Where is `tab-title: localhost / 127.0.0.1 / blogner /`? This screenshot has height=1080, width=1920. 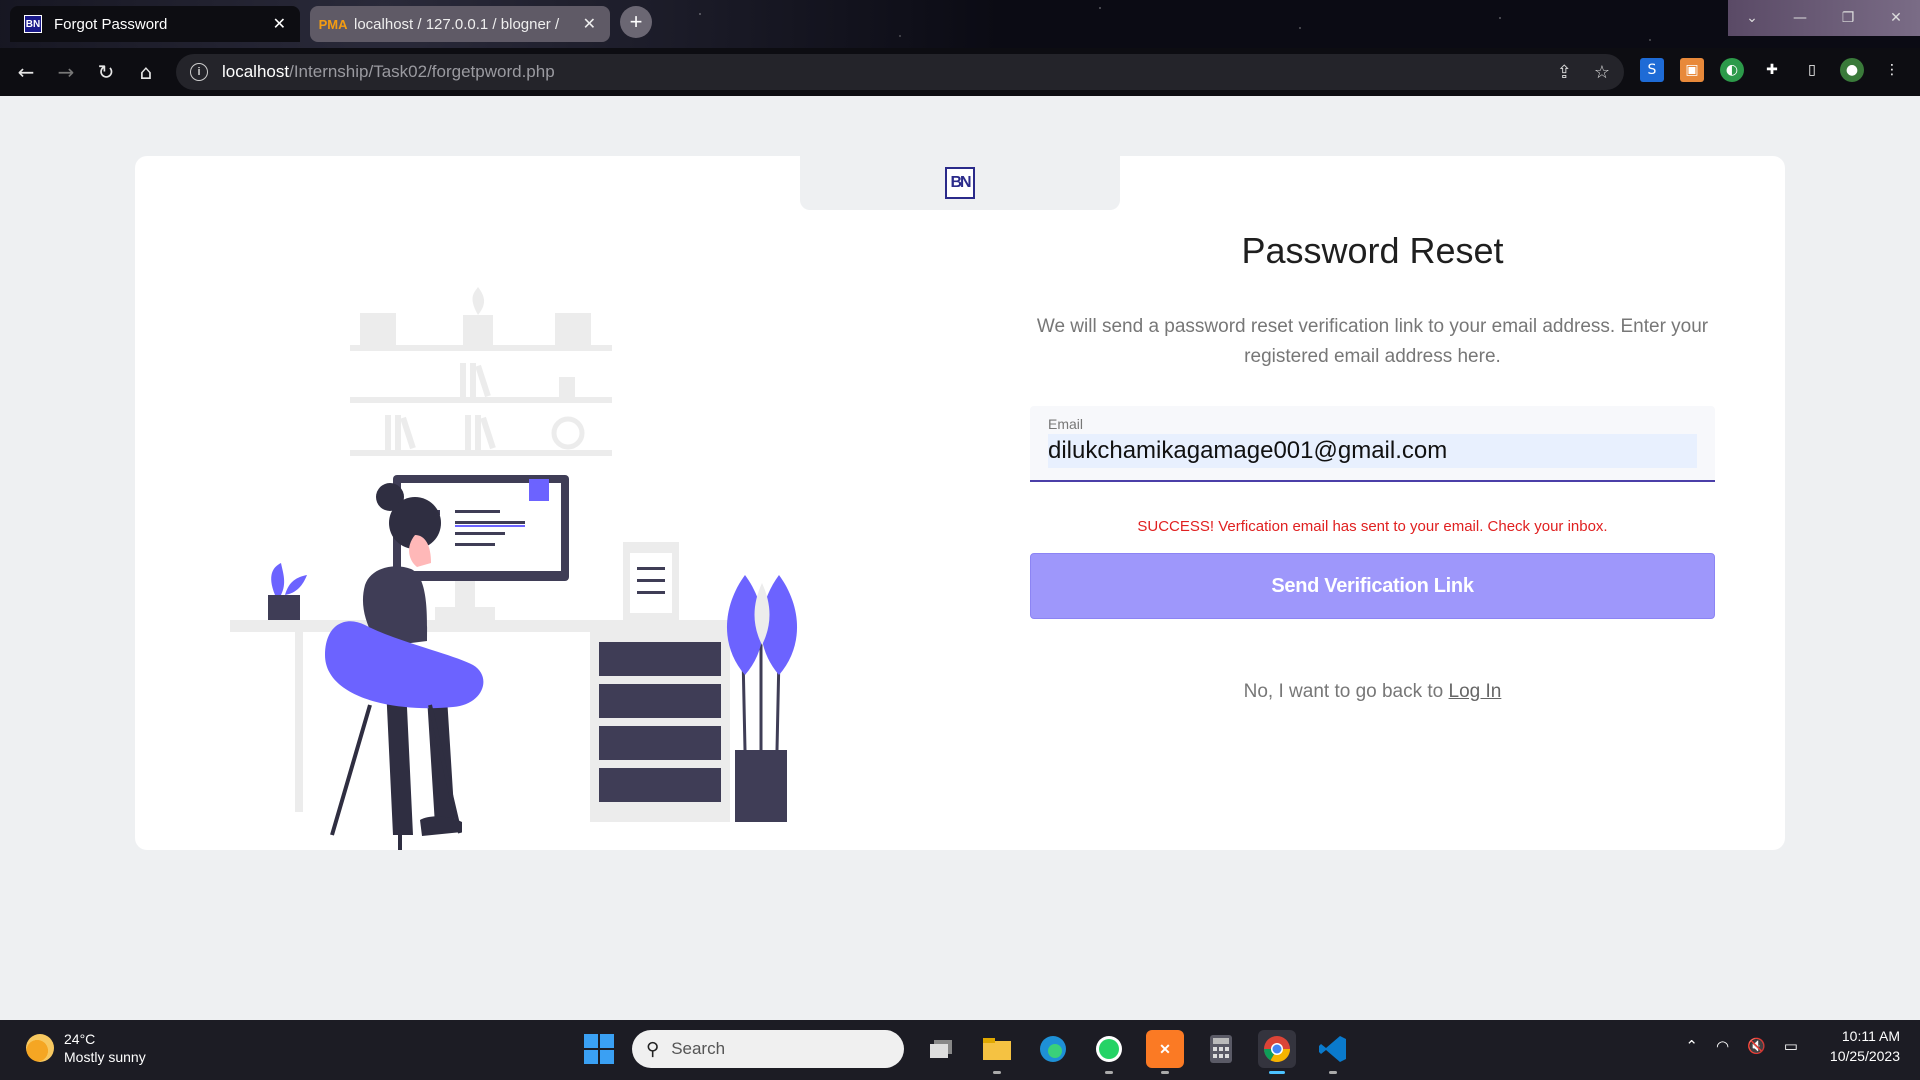
tab-title: localhost / 127.0.0.1 / blogner / is located at coordinates (457, 24).